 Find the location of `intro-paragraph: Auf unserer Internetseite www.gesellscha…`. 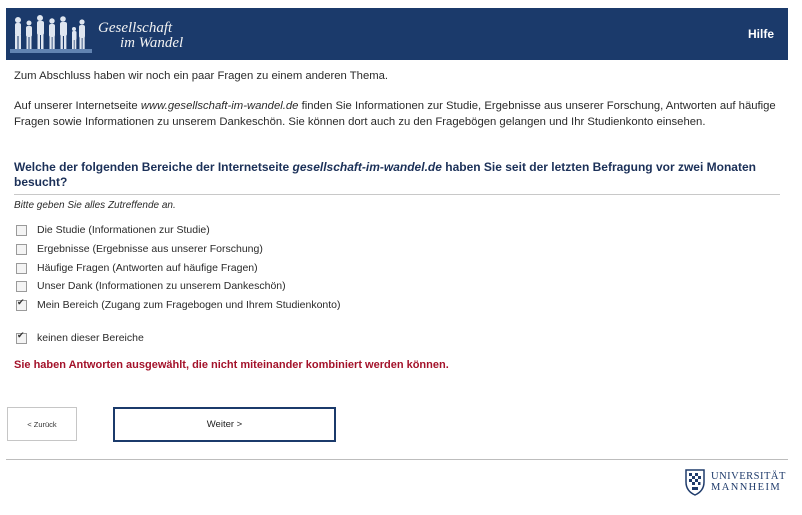

intro-paragraph: Auf unserer Internetseite www.gesellscha… is located at coordinates (401, 114).